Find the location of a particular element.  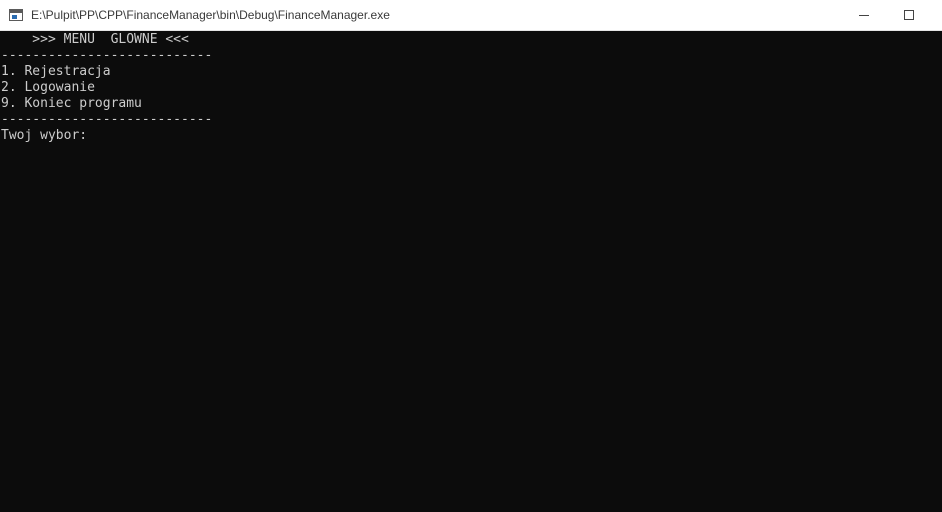

console-app-icon is located at coordinates (16, 15).